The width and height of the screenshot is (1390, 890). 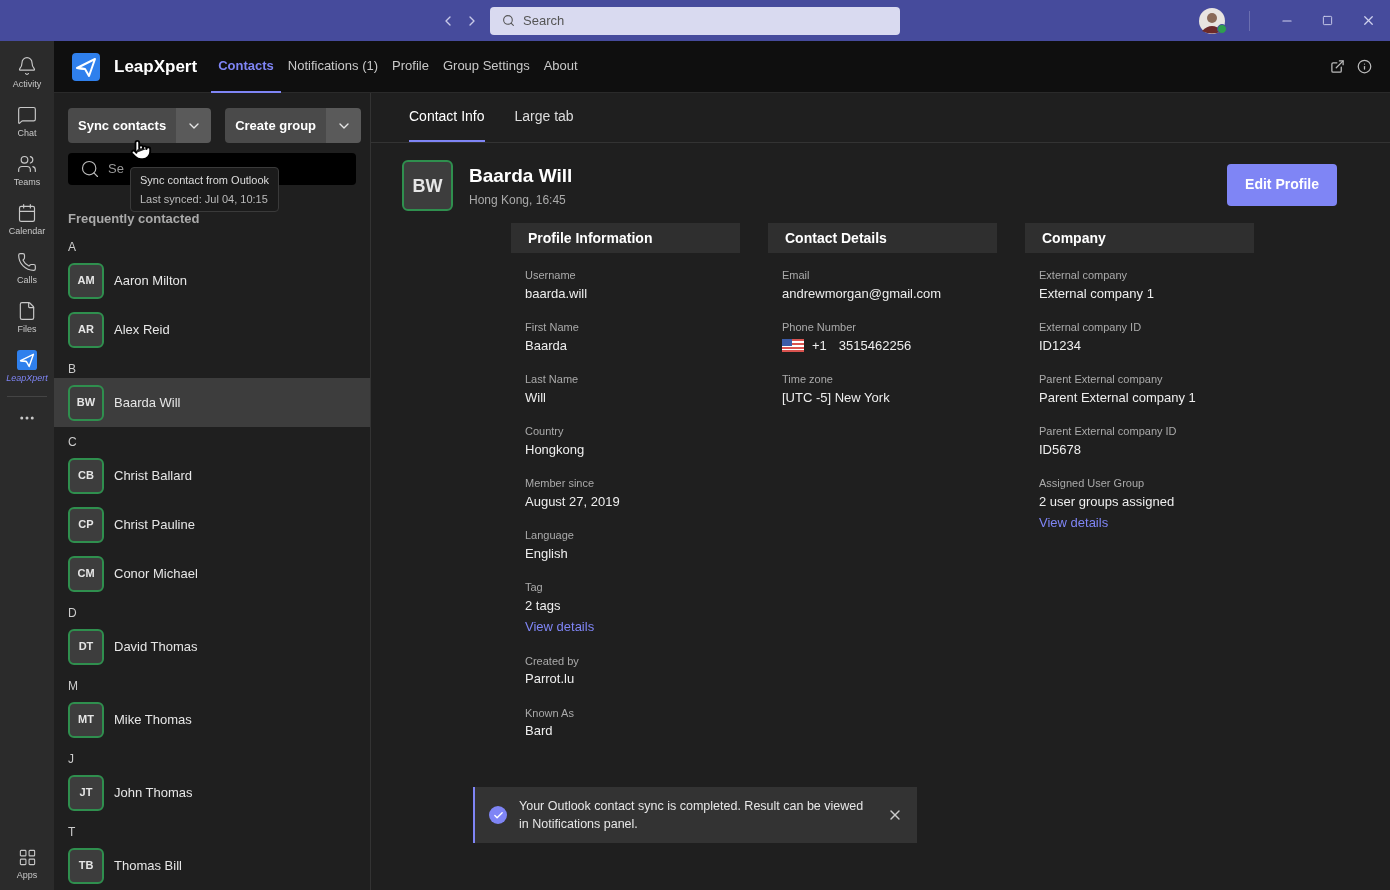 I want to click on field-label: External company ID, so click(x=1091, y=327).